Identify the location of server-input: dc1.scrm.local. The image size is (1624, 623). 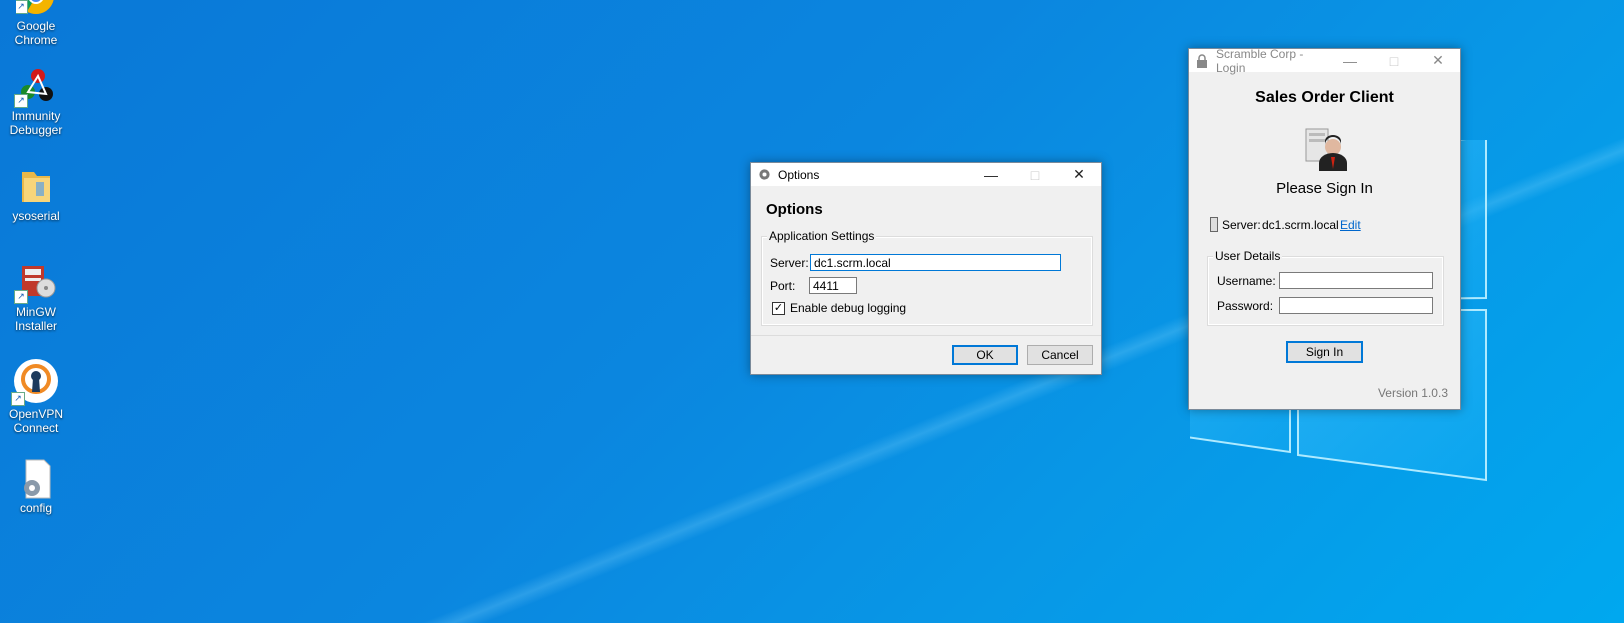
(935, 262).